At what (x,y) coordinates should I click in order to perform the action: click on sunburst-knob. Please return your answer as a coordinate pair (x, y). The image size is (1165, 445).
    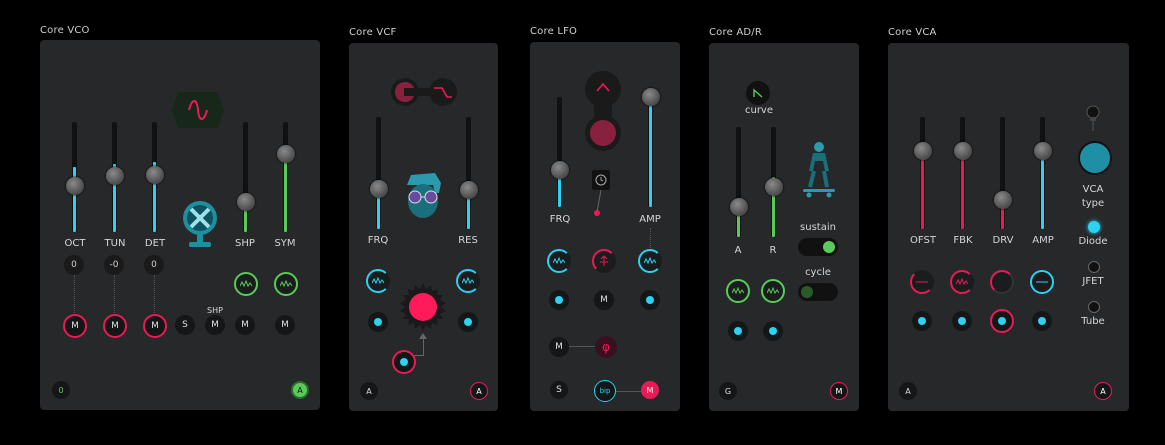
    Looking at the image, I should click on (423, 307).